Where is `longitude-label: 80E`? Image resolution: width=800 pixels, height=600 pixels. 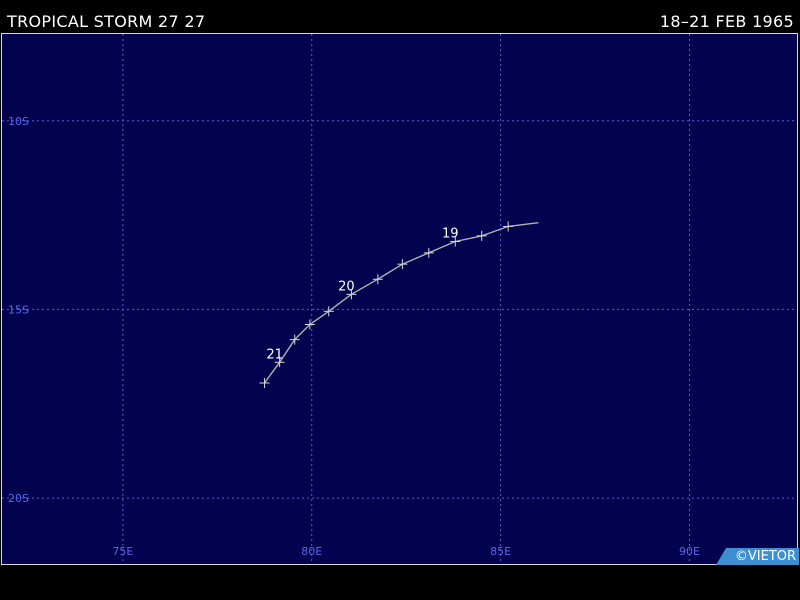 longitude-label: 80E is located at coordinates (311, 551).